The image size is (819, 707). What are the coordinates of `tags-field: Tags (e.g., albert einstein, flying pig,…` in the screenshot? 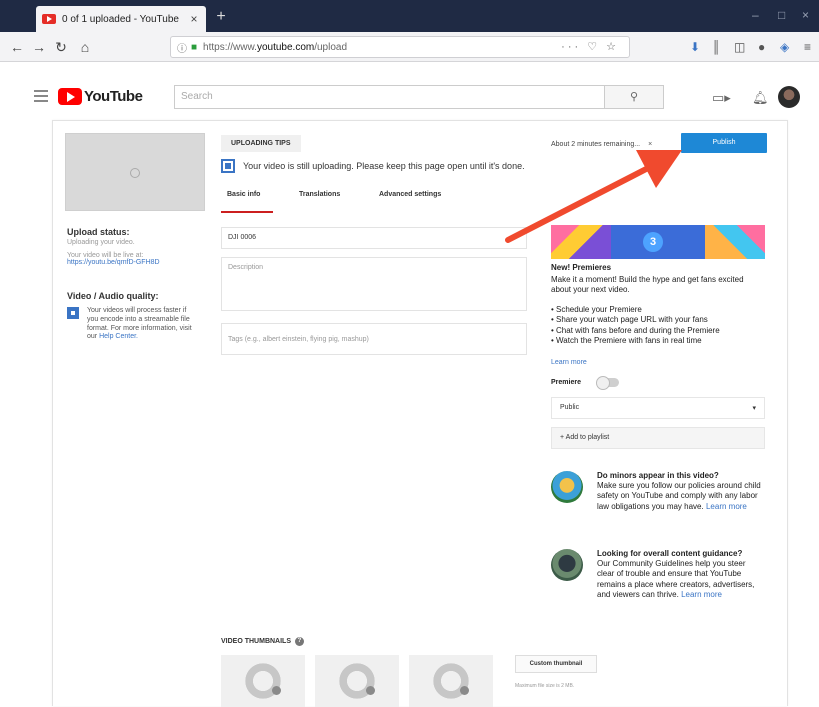 It's located at (374, 339).